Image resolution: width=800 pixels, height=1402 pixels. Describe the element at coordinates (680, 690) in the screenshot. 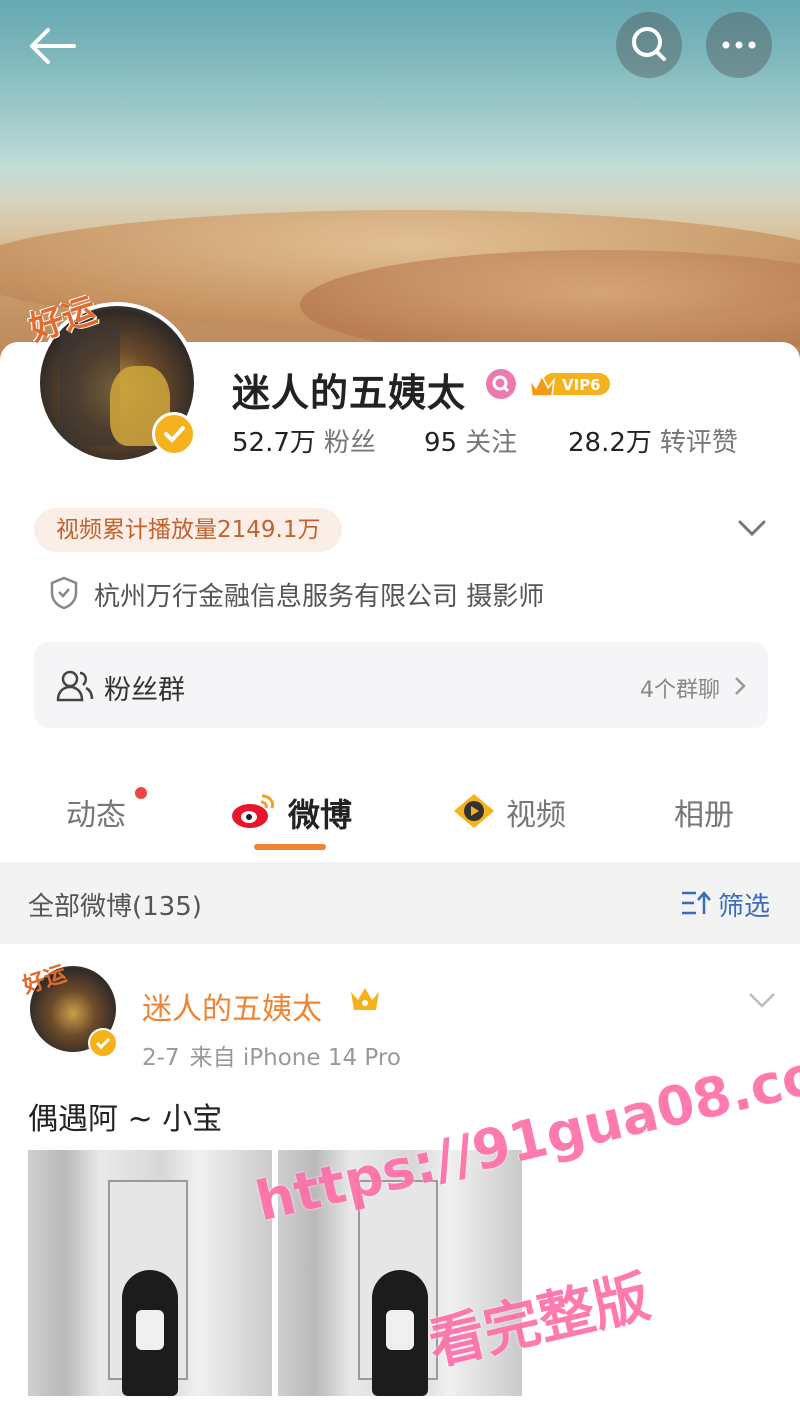

I see `fans-group-count: 4个群聊` at that location.